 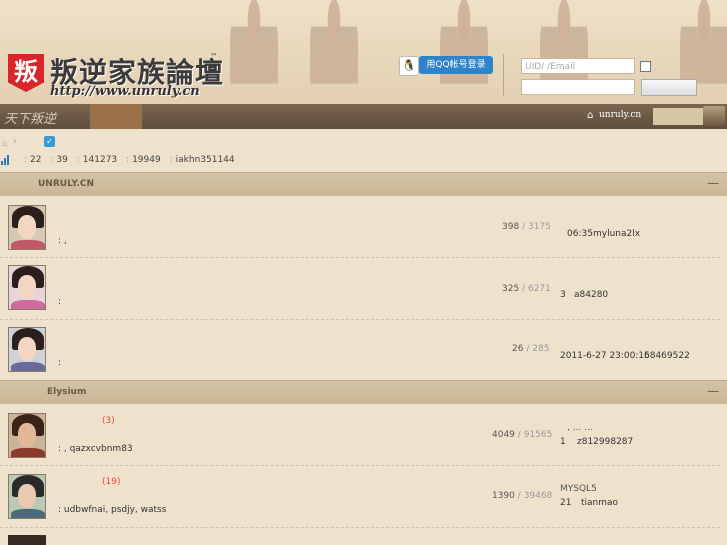 I want to click on forum-counts: 4049 / 91565, so click(x=522, y=435).